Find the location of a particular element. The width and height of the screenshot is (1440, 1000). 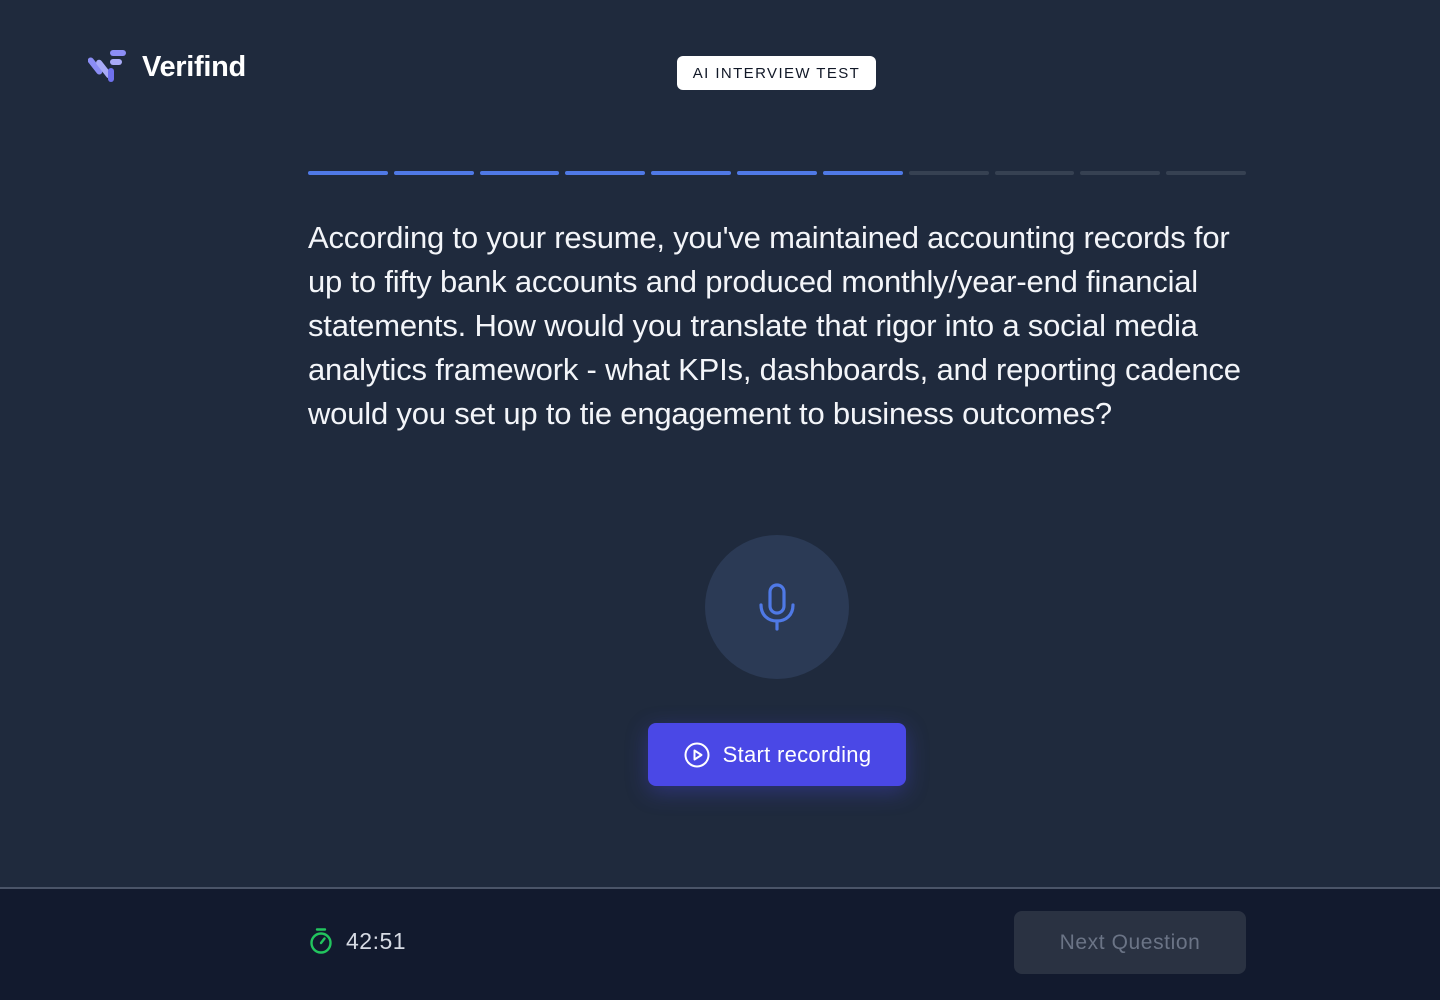

microphone-indicator is located at coordinates (777, 607).